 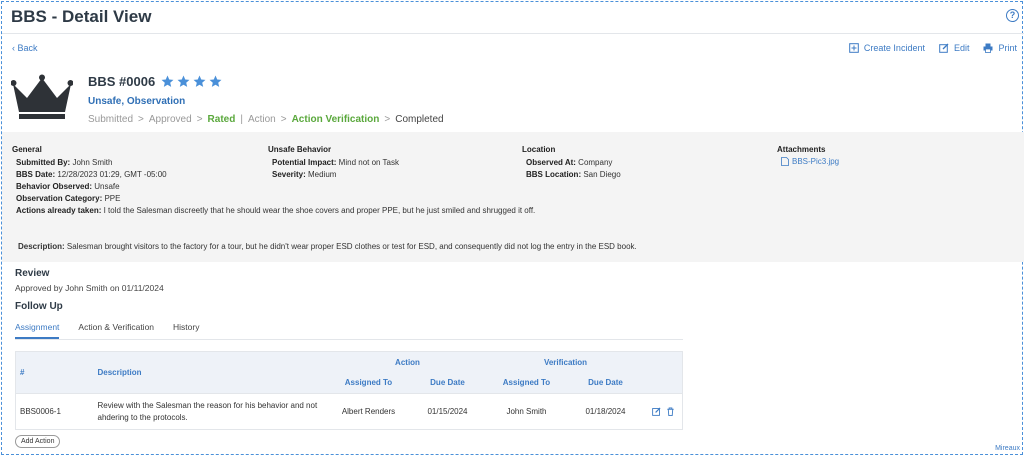 I want to click on plus-square-icon, so click(x=854, y=48).